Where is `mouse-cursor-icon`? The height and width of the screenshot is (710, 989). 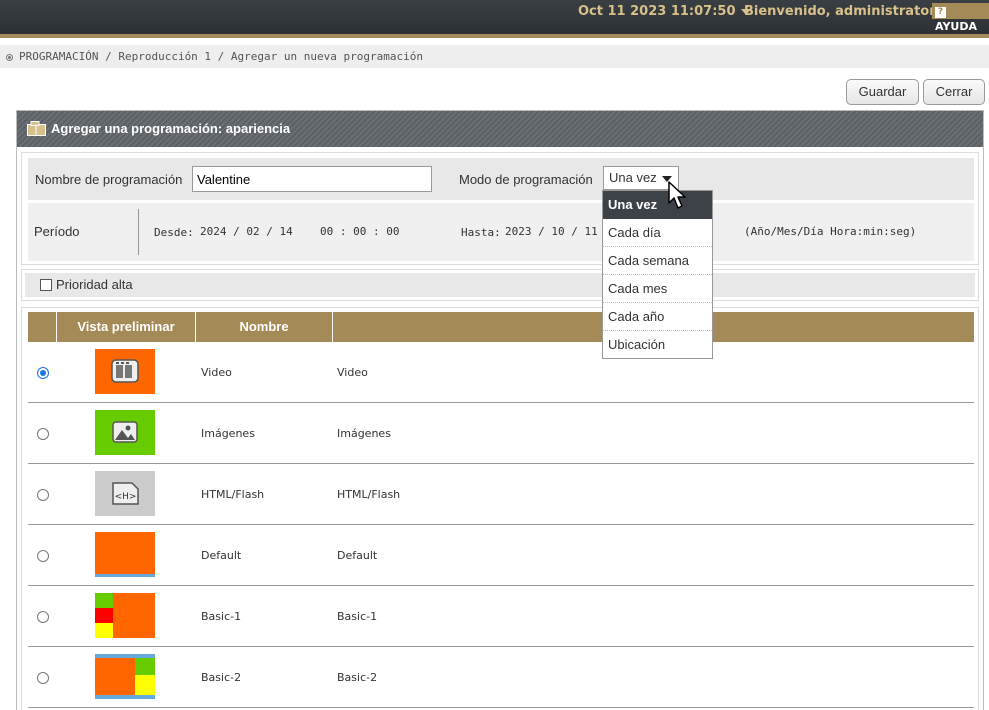 mouse-cursor-icon is located at coordinates (677, 195).